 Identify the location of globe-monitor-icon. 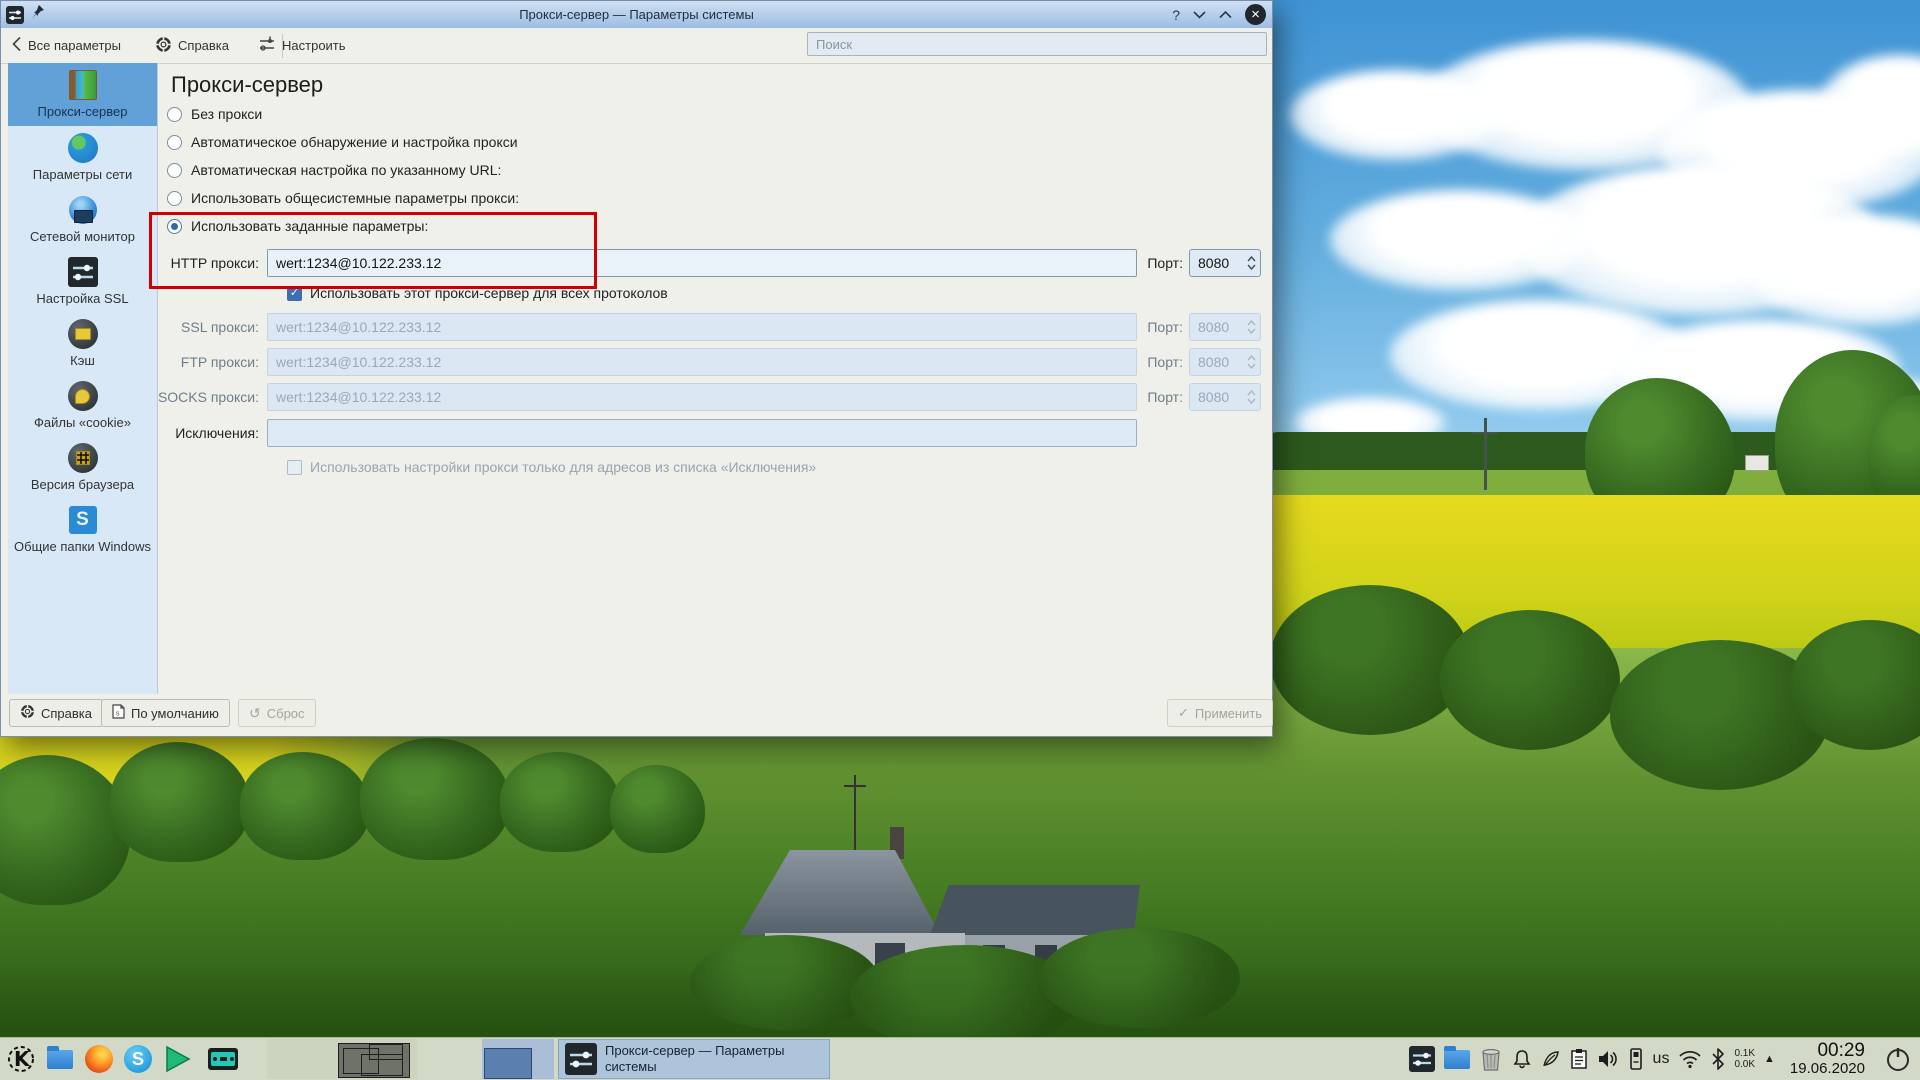
(83, 210).